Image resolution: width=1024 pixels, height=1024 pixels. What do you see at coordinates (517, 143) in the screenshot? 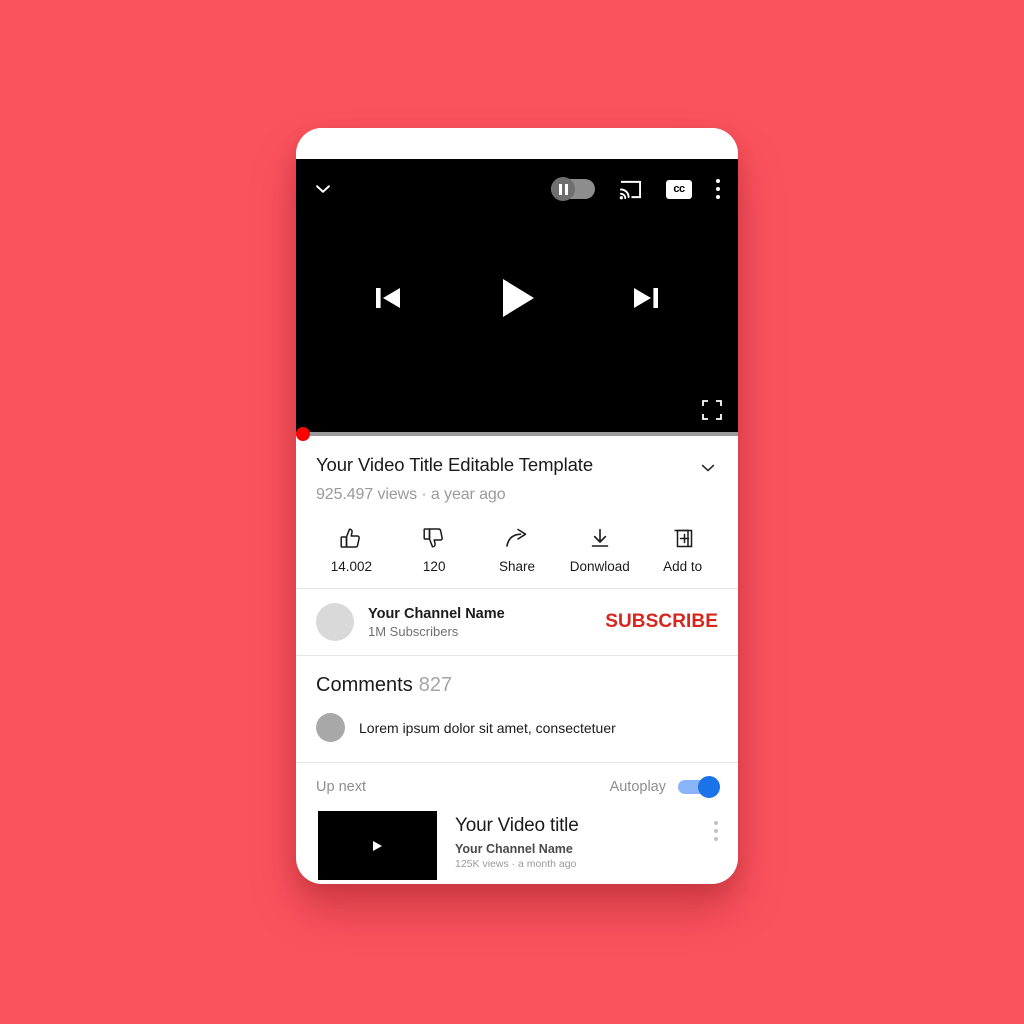
I see `card-top-bezel` at bounding box center [517, 143].